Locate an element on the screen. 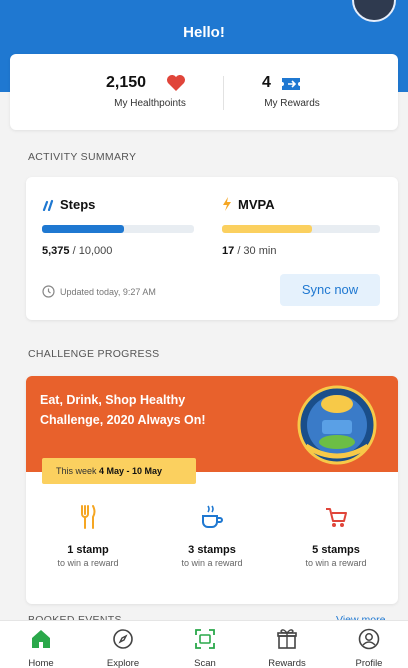 The width and height of the screenshot is (408, 668). week-range-pill: This week 4 May - 10 May is located at coordinates (119, 471).